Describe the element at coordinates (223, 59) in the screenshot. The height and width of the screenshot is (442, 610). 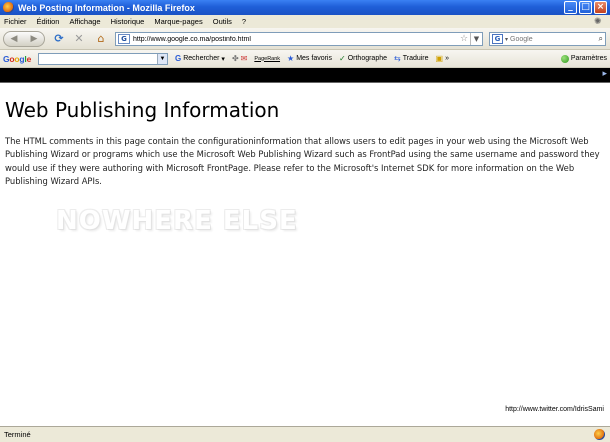
I see `chevron-down-icon: ▾` at that location.